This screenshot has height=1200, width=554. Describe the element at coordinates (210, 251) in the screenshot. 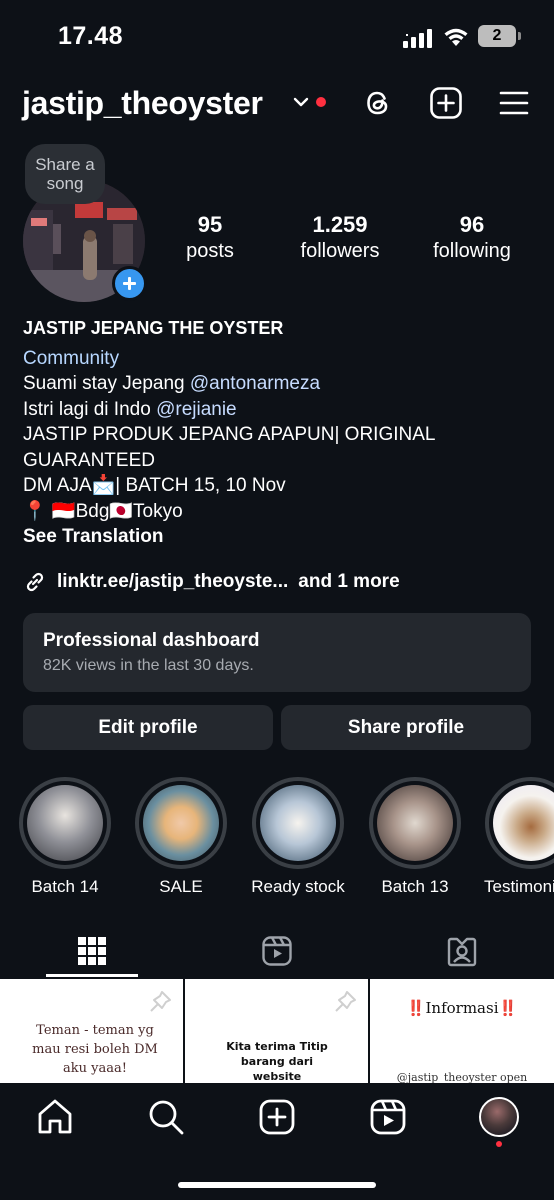

I see `posts-label: posts` at that location.